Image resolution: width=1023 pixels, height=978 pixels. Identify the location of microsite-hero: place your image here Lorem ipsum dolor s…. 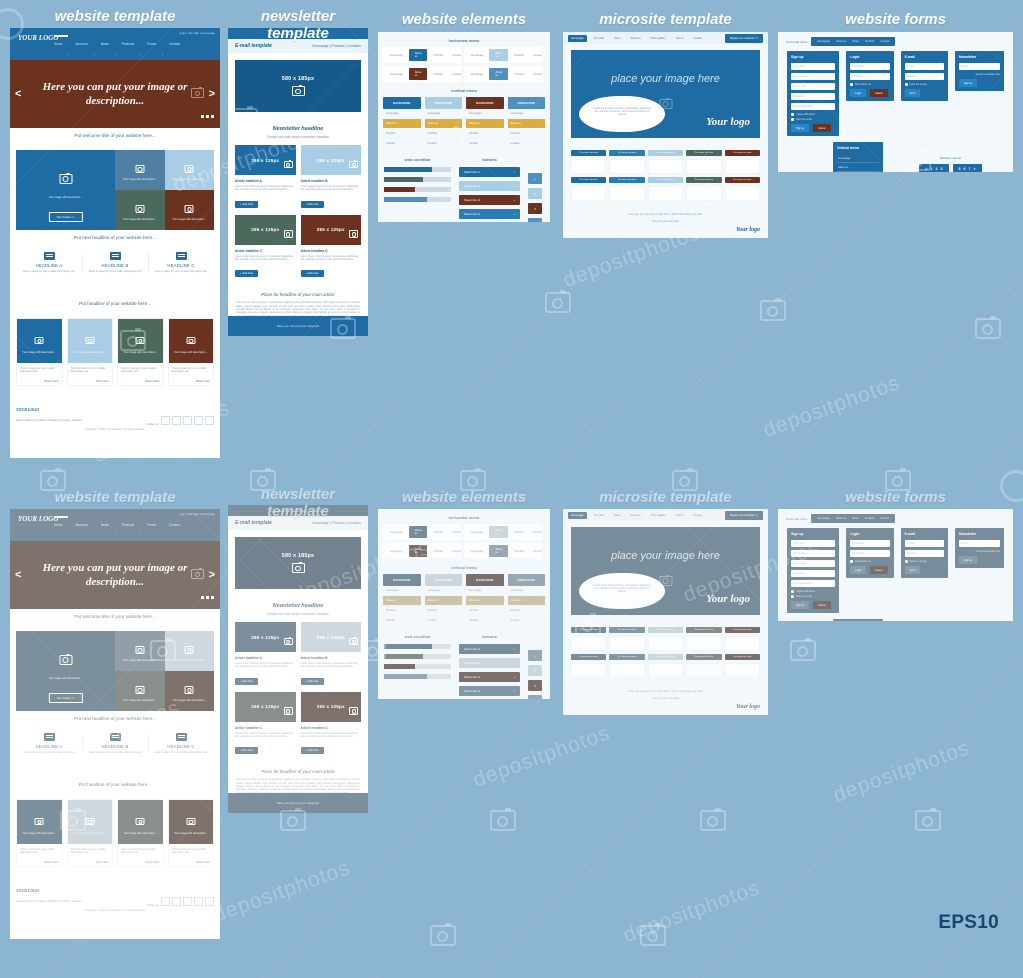
(665, 571).